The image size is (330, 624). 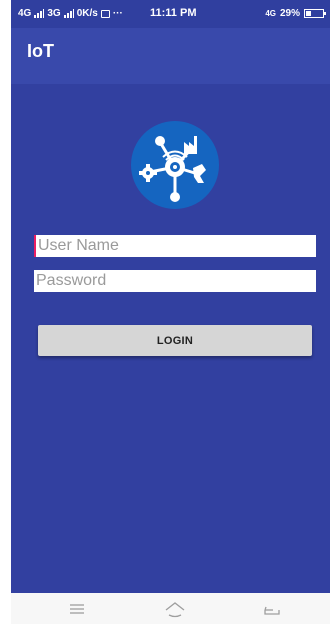 What do you see at coordinates (175, 609) in the screenshot?
I see `home-icon` at bounding box center [175, 609].